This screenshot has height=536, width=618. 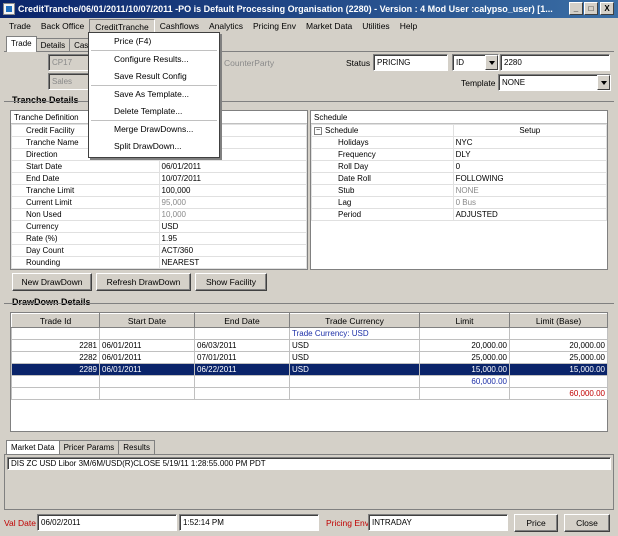 What do you see at coordinates (21, 44) in the screenshot?
I see `tab-trade: Trade` at bounding box center [21, 44].